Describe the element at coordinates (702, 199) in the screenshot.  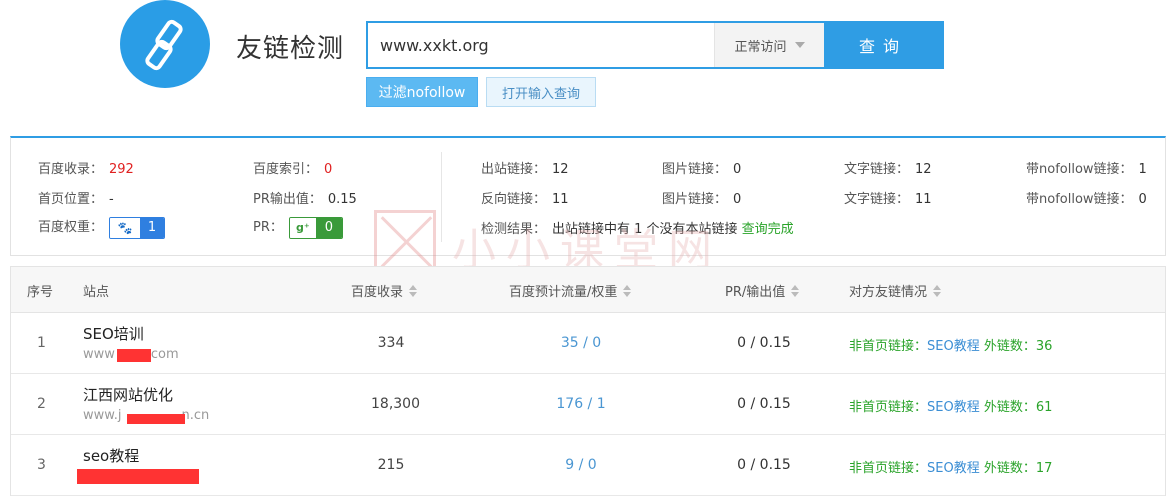
I see `stat-image-links-back: 图片链接： 0` at that location.